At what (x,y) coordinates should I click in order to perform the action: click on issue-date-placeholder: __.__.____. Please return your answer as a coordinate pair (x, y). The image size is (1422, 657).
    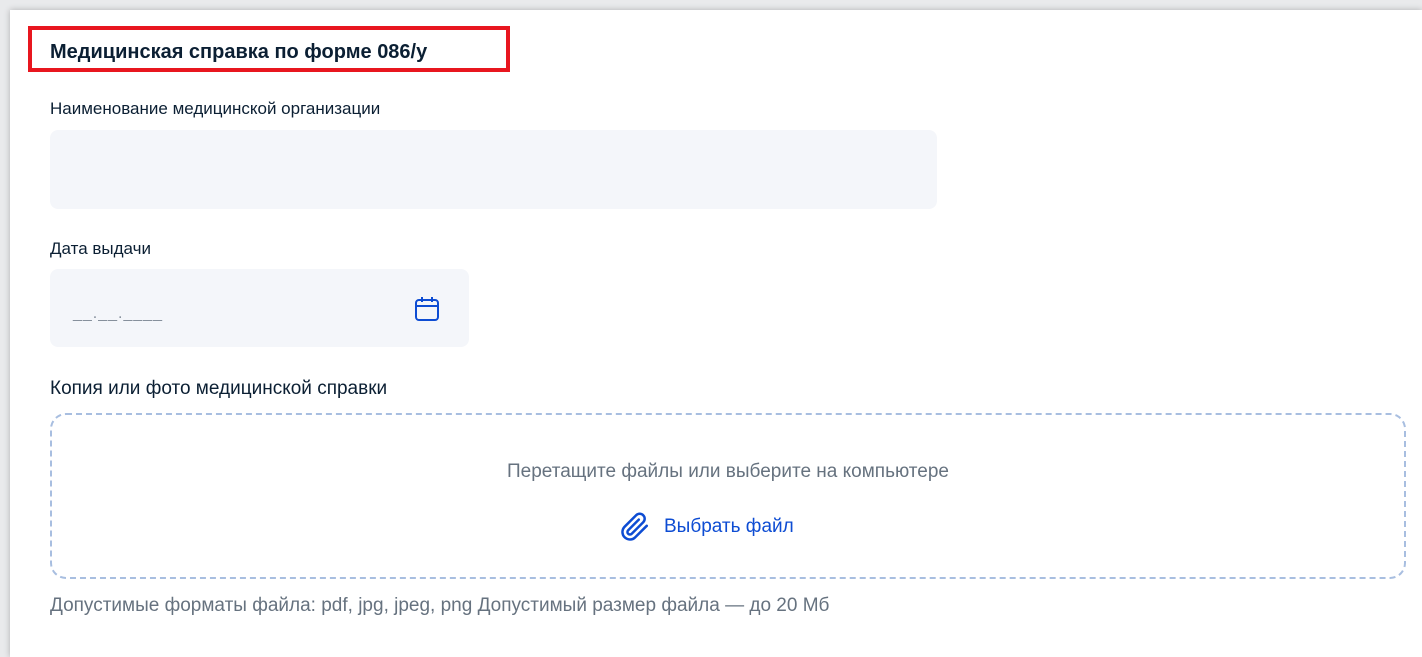
    Looking at the image, I should click on (118, 313).